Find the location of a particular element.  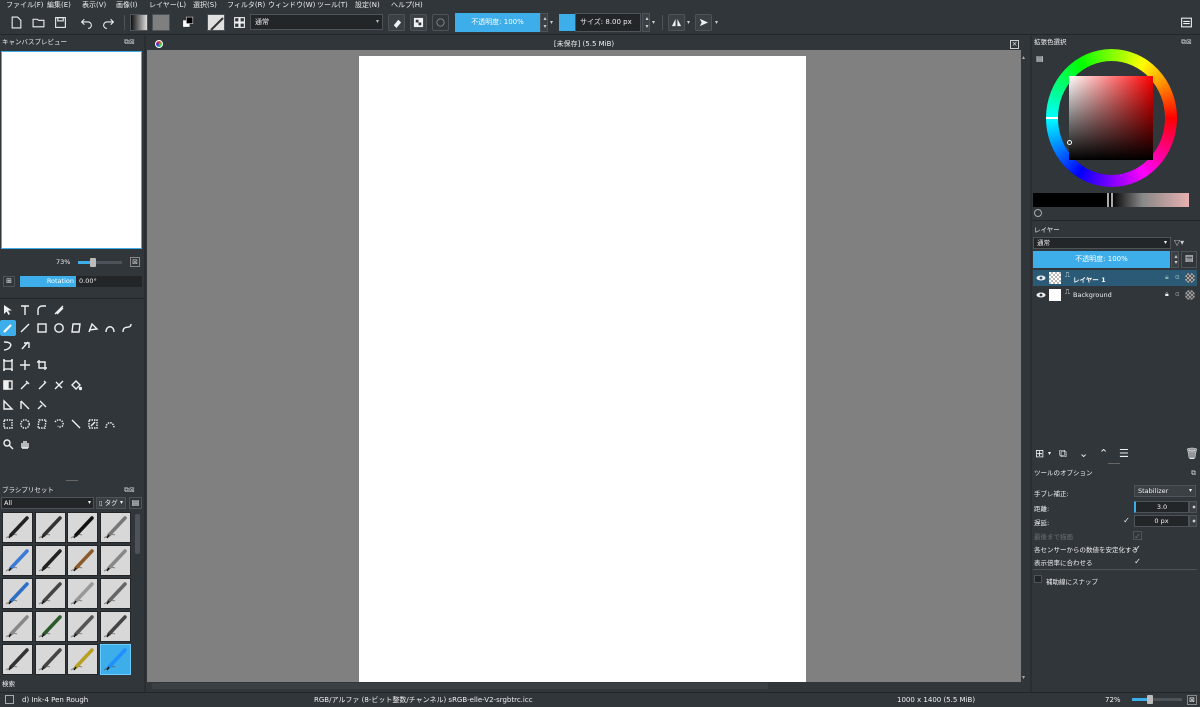

status-zoom-slider is located at coordinates (1157, 699).